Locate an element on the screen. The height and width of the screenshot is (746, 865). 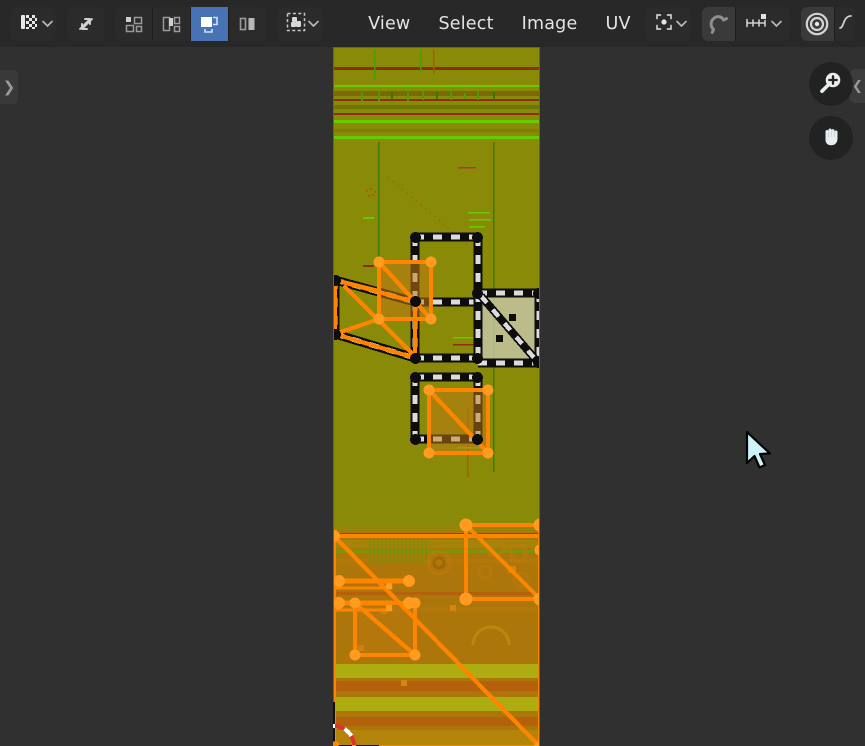
uv-select-mode-face is located at coordinates (209, 23).